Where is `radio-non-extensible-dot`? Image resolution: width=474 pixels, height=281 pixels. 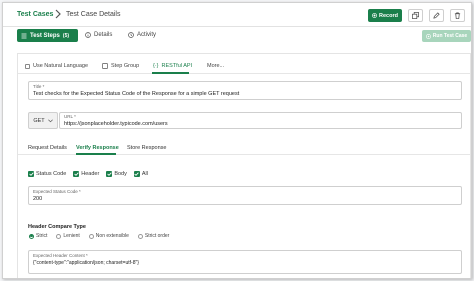 radio-non-extensible-dot is located at coordinates (91, 236).